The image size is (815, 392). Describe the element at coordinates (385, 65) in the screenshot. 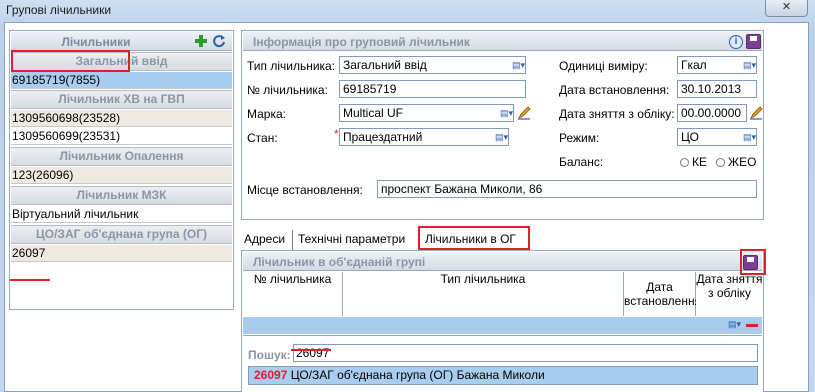

I see `type-value: Загальний ввід` at that location.